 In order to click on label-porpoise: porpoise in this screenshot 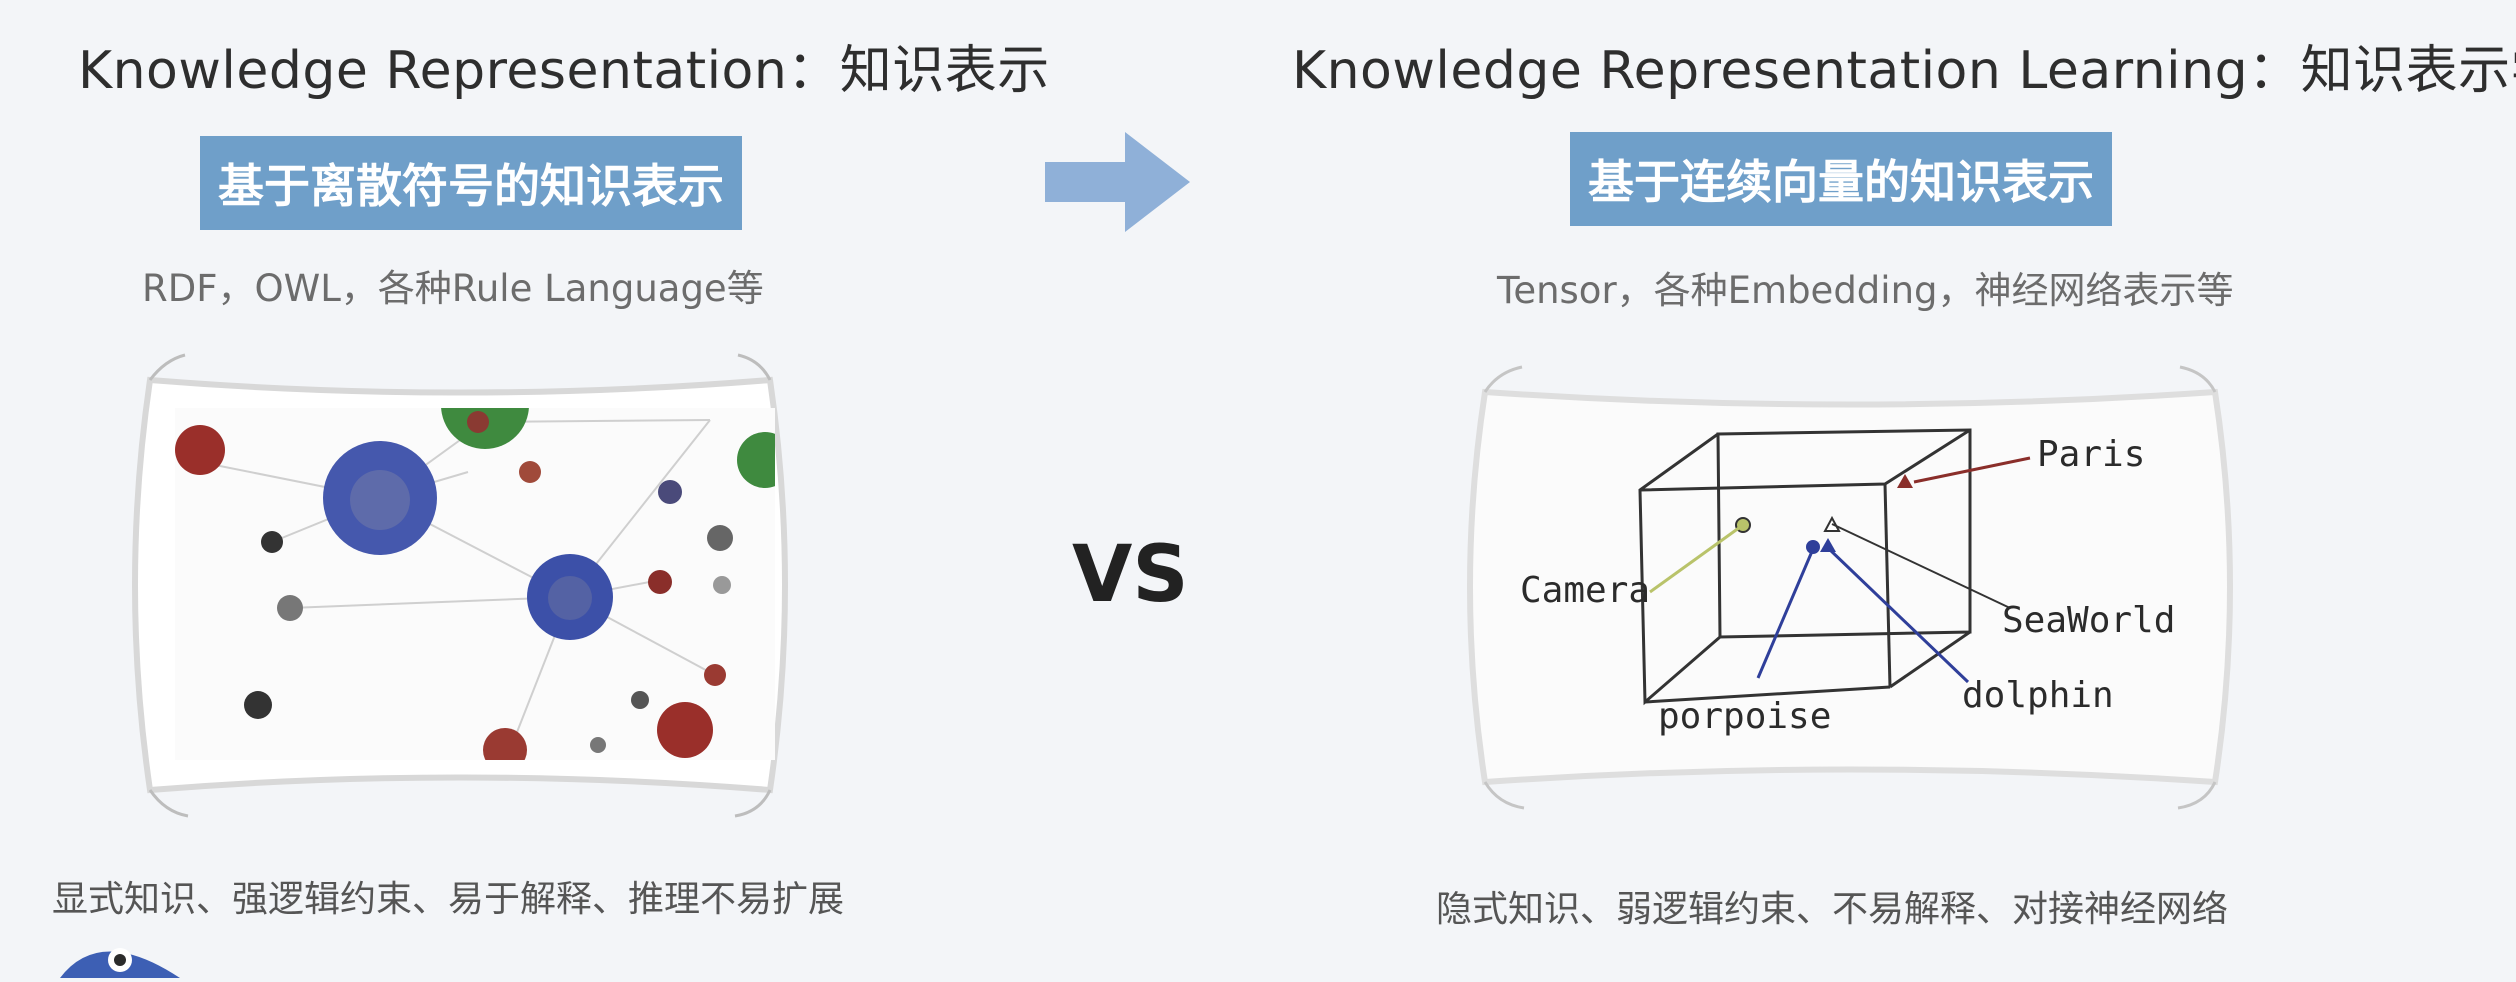, I will do `click(1744, 716)`.